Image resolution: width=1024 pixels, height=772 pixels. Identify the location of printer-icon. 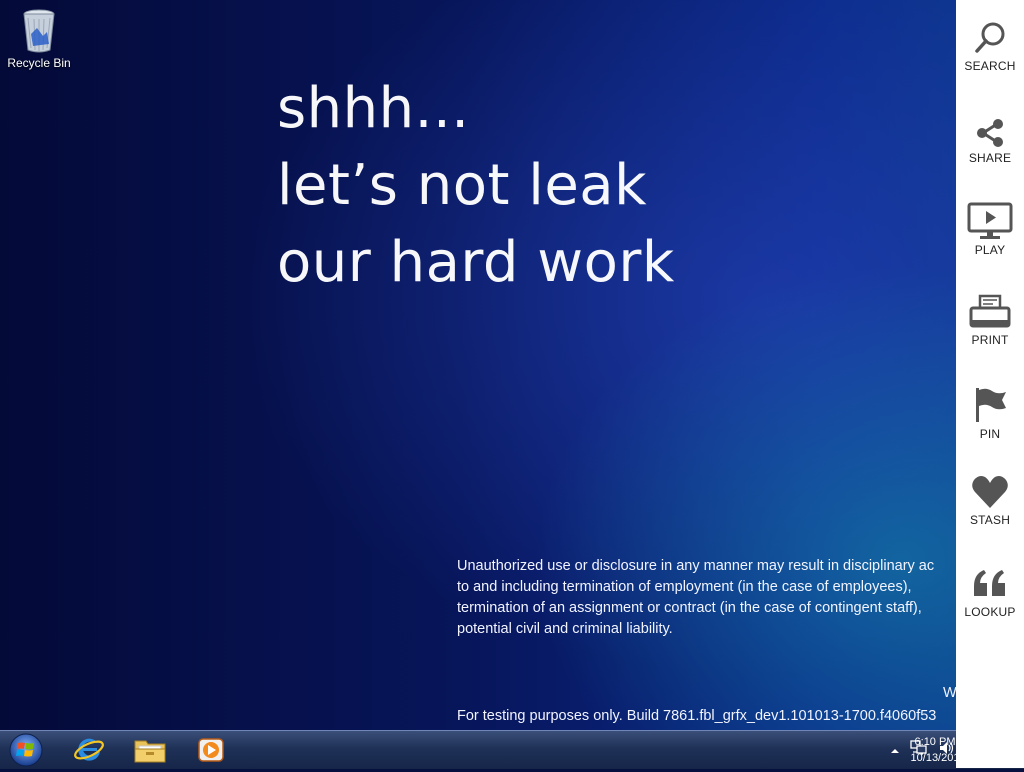
(990, 311).